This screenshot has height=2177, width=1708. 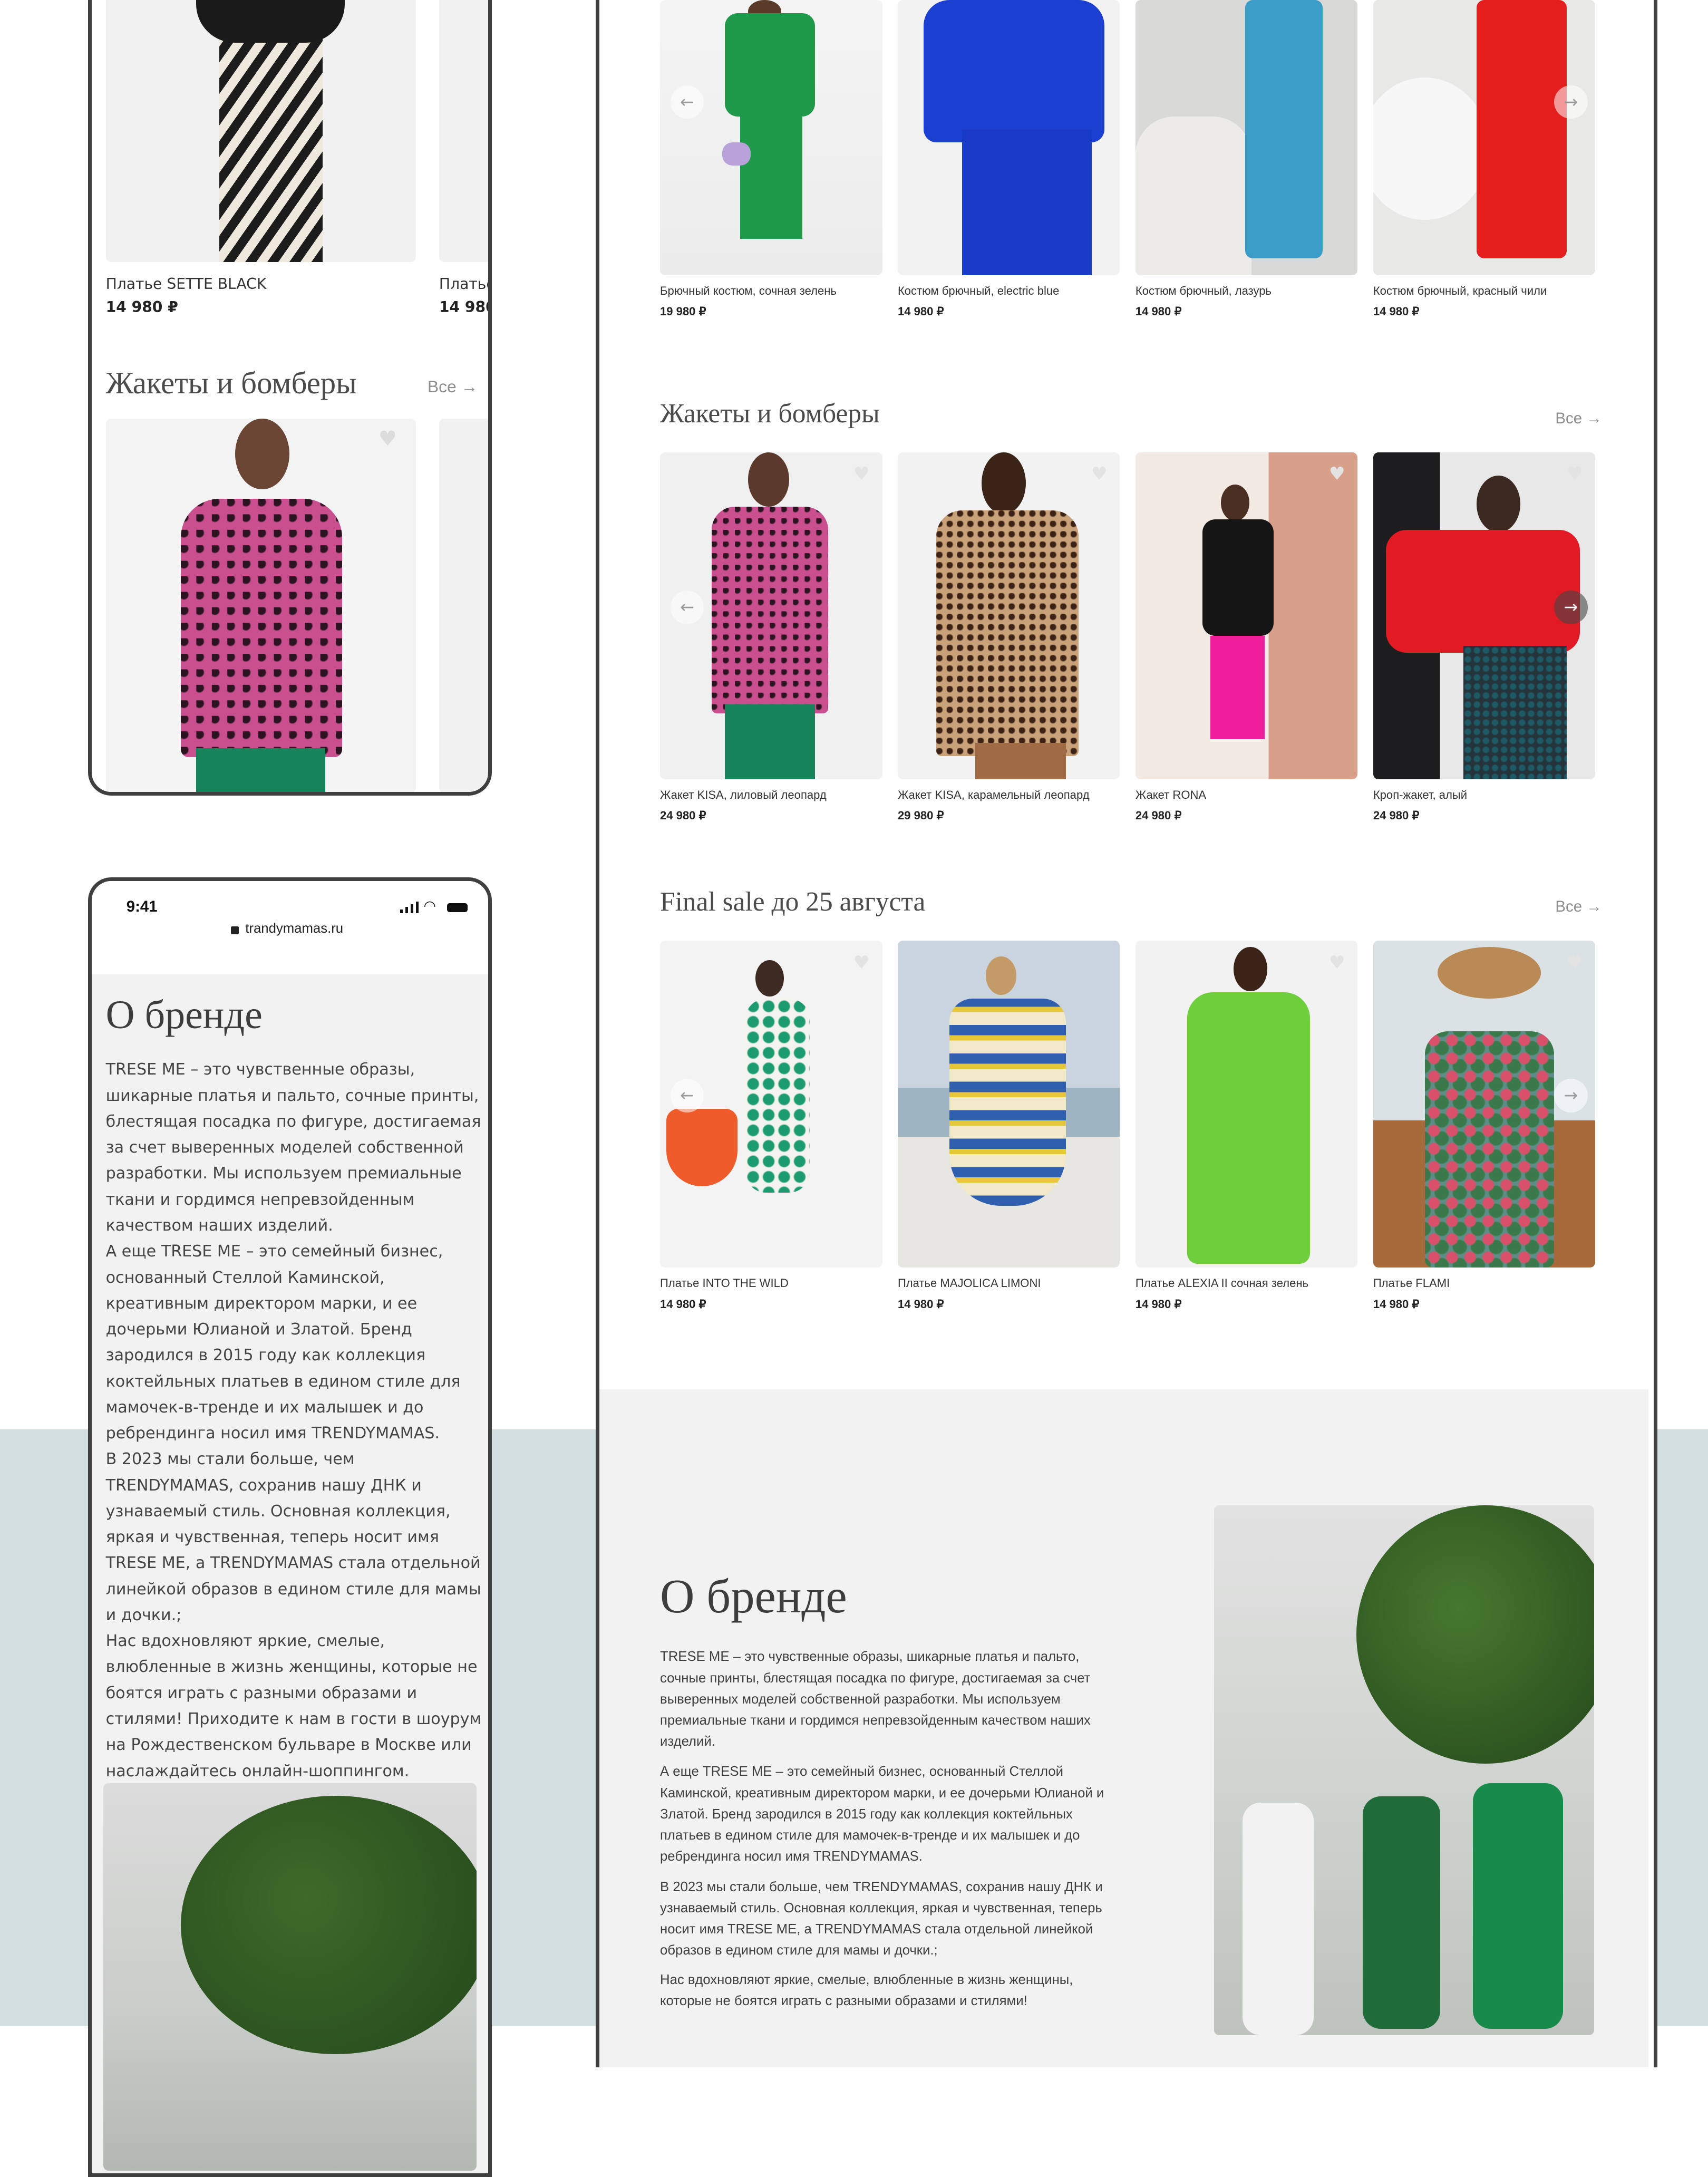 I want to click on chair, so click(x=1193, y=195).